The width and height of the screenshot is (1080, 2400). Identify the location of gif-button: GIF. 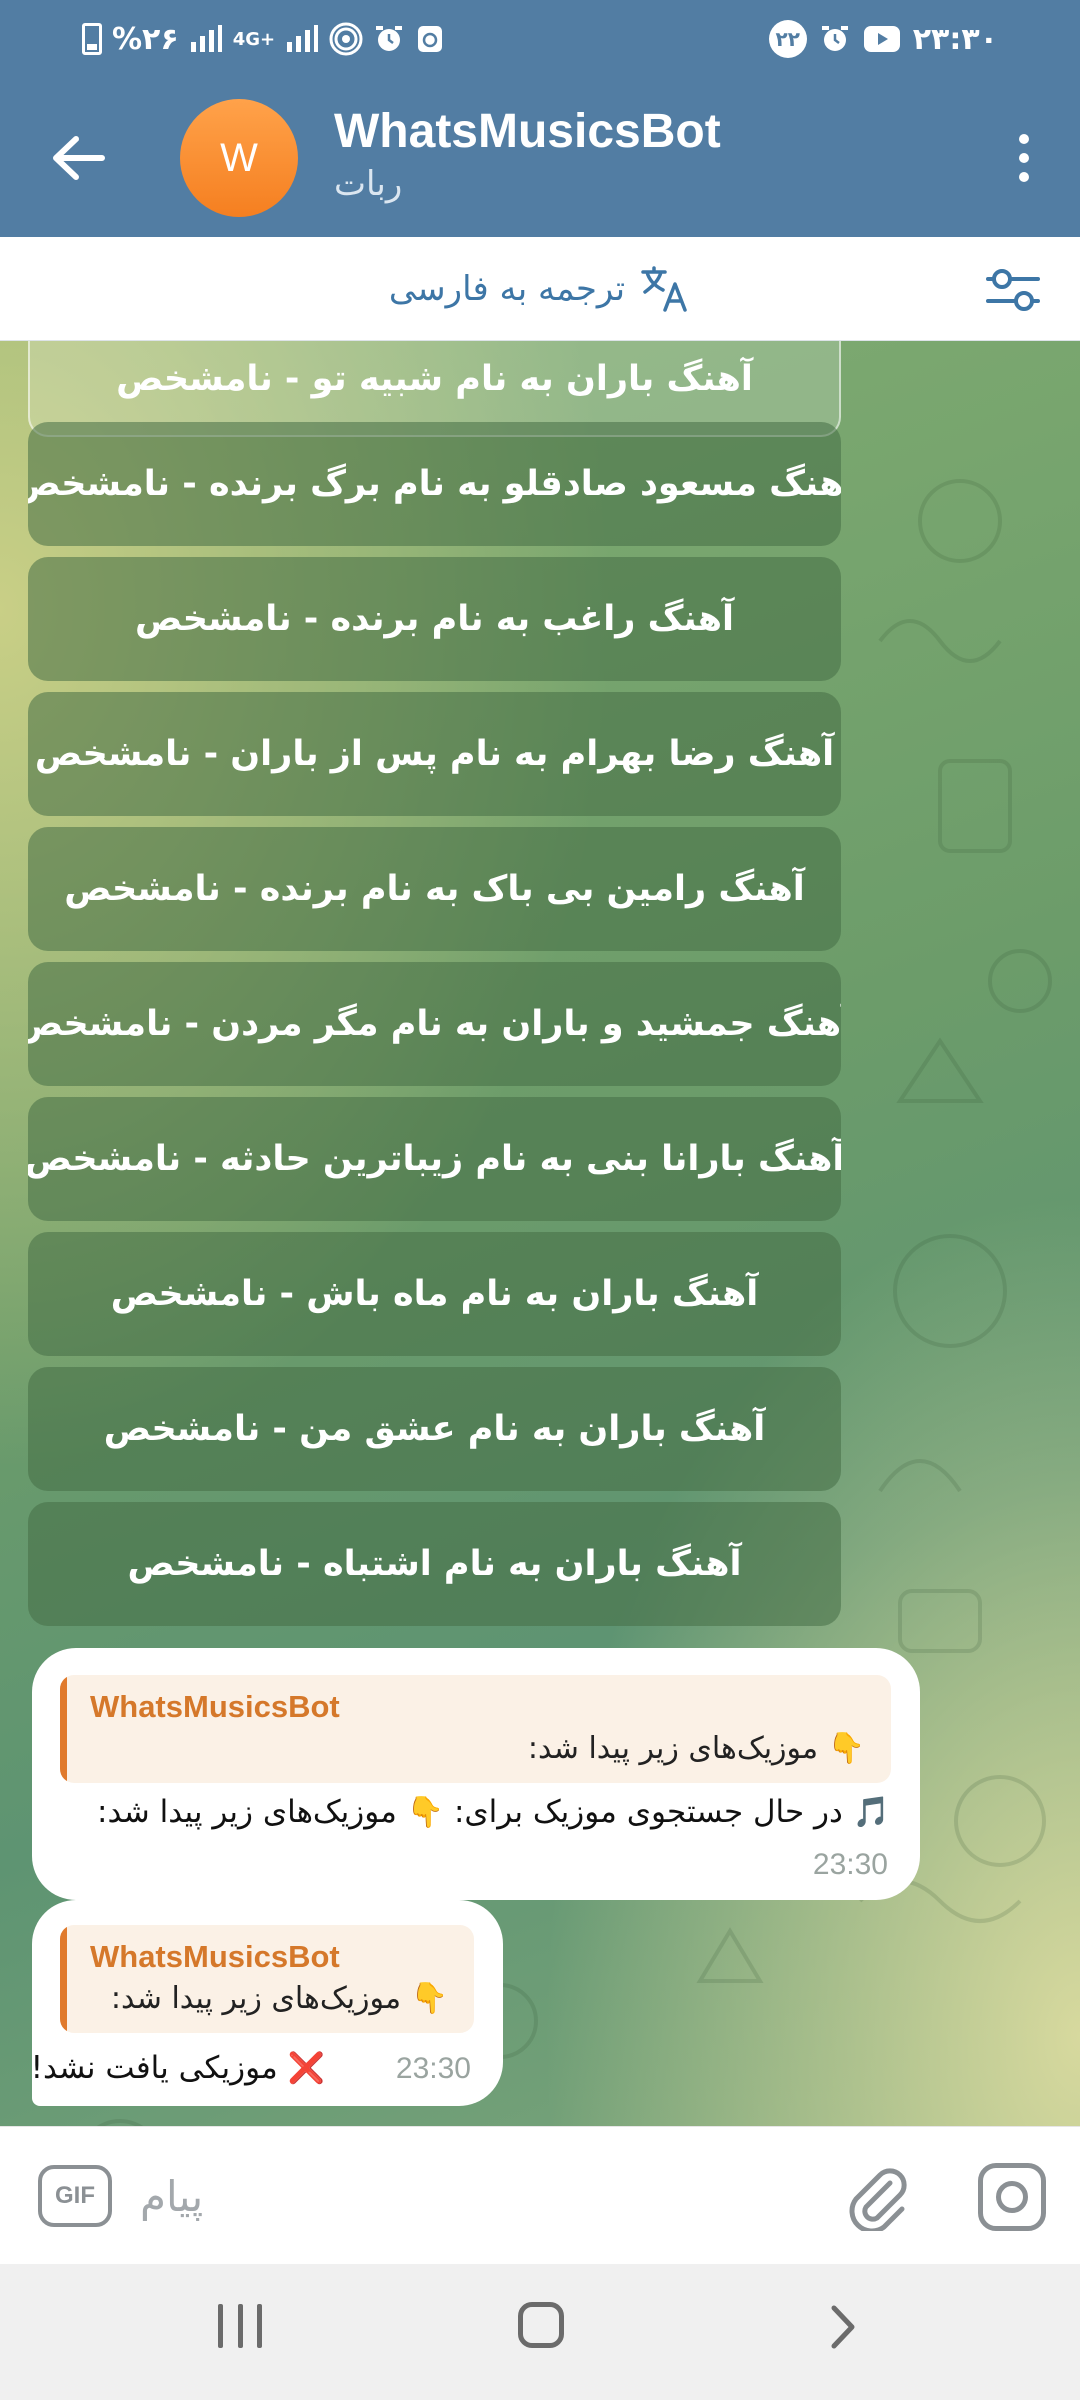
(75, 2196).